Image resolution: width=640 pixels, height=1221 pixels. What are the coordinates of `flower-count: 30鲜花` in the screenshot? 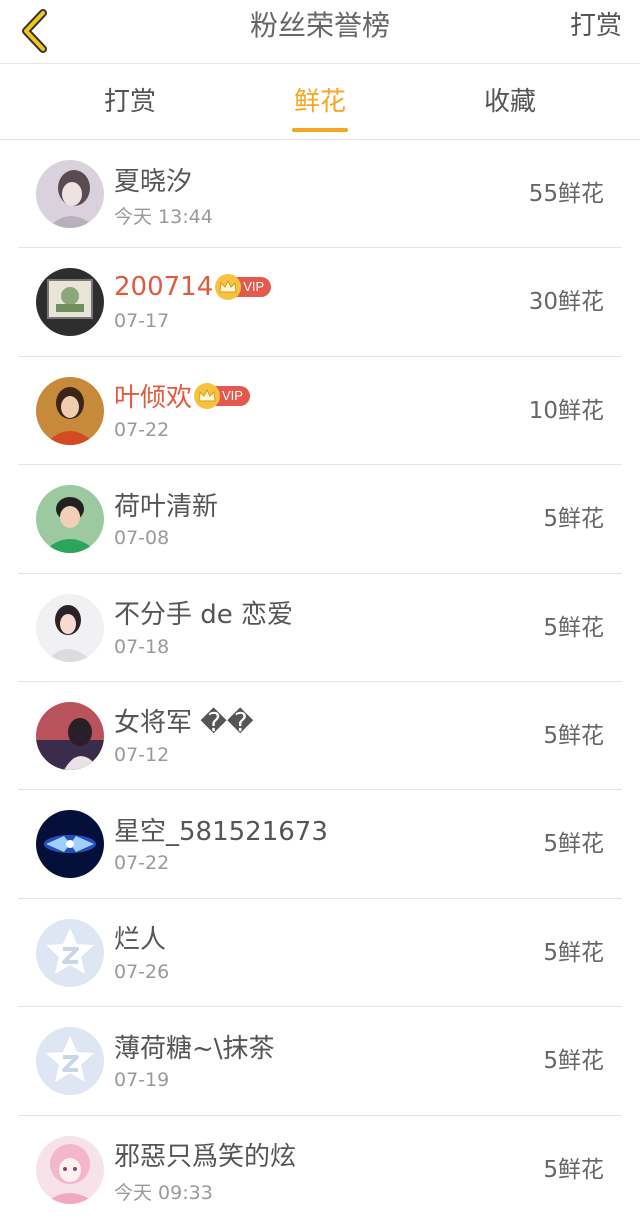 It's located at (566, 302).